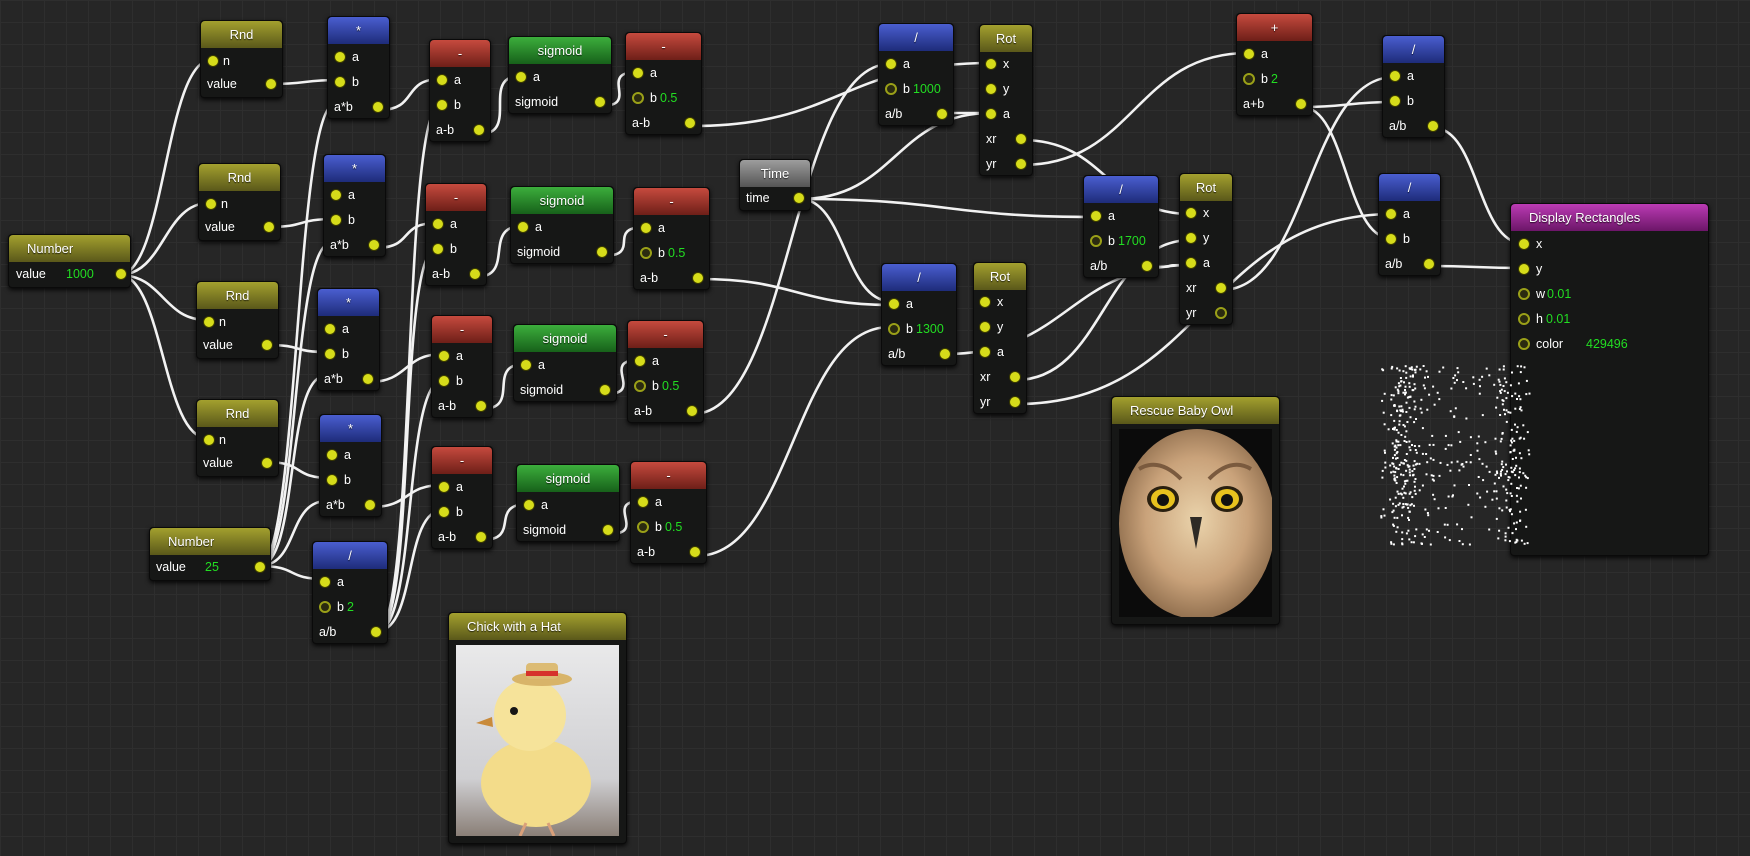 The height and width of the screenshot is (856, 1750). What do you see at coordinates (1132, 241) in the screenshot?
I see `b-value: 1700` at bounding box center [1132, 241].